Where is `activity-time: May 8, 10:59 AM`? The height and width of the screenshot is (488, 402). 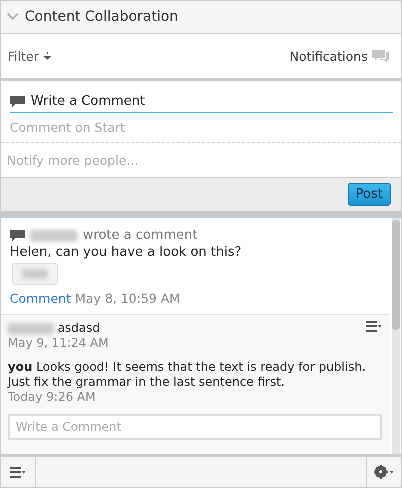
activity-time: May 8, 10:59 AM is located at coordinates (127, 298).